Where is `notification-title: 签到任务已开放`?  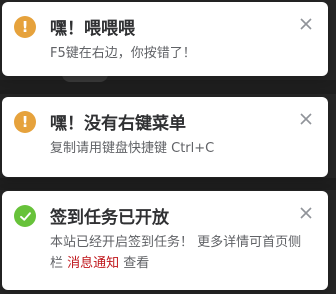
notification-title: 签到任务已开放 is located at coordinates (109, 218).